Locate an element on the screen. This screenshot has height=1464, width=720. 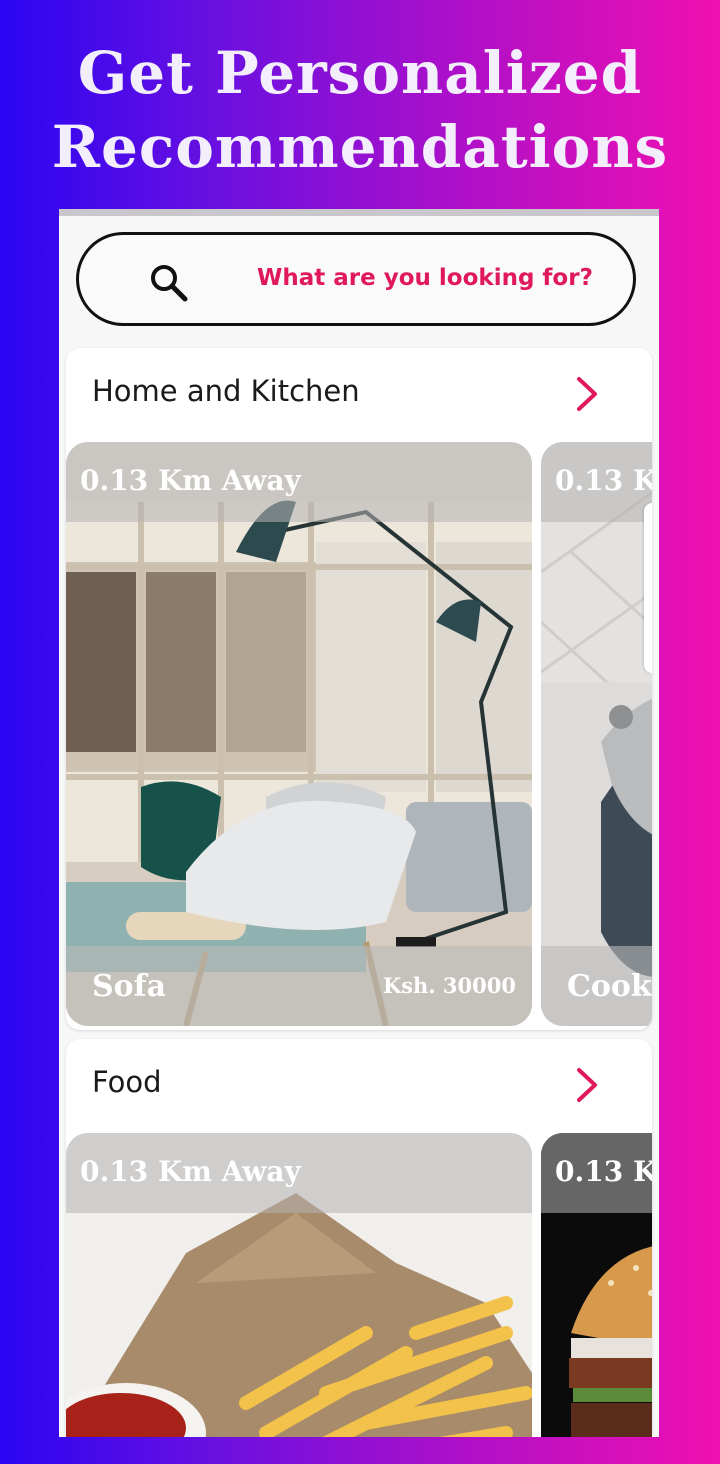
product-card-cooking: 0.13 Km Away Cooki is located at coordinates (596, 734).